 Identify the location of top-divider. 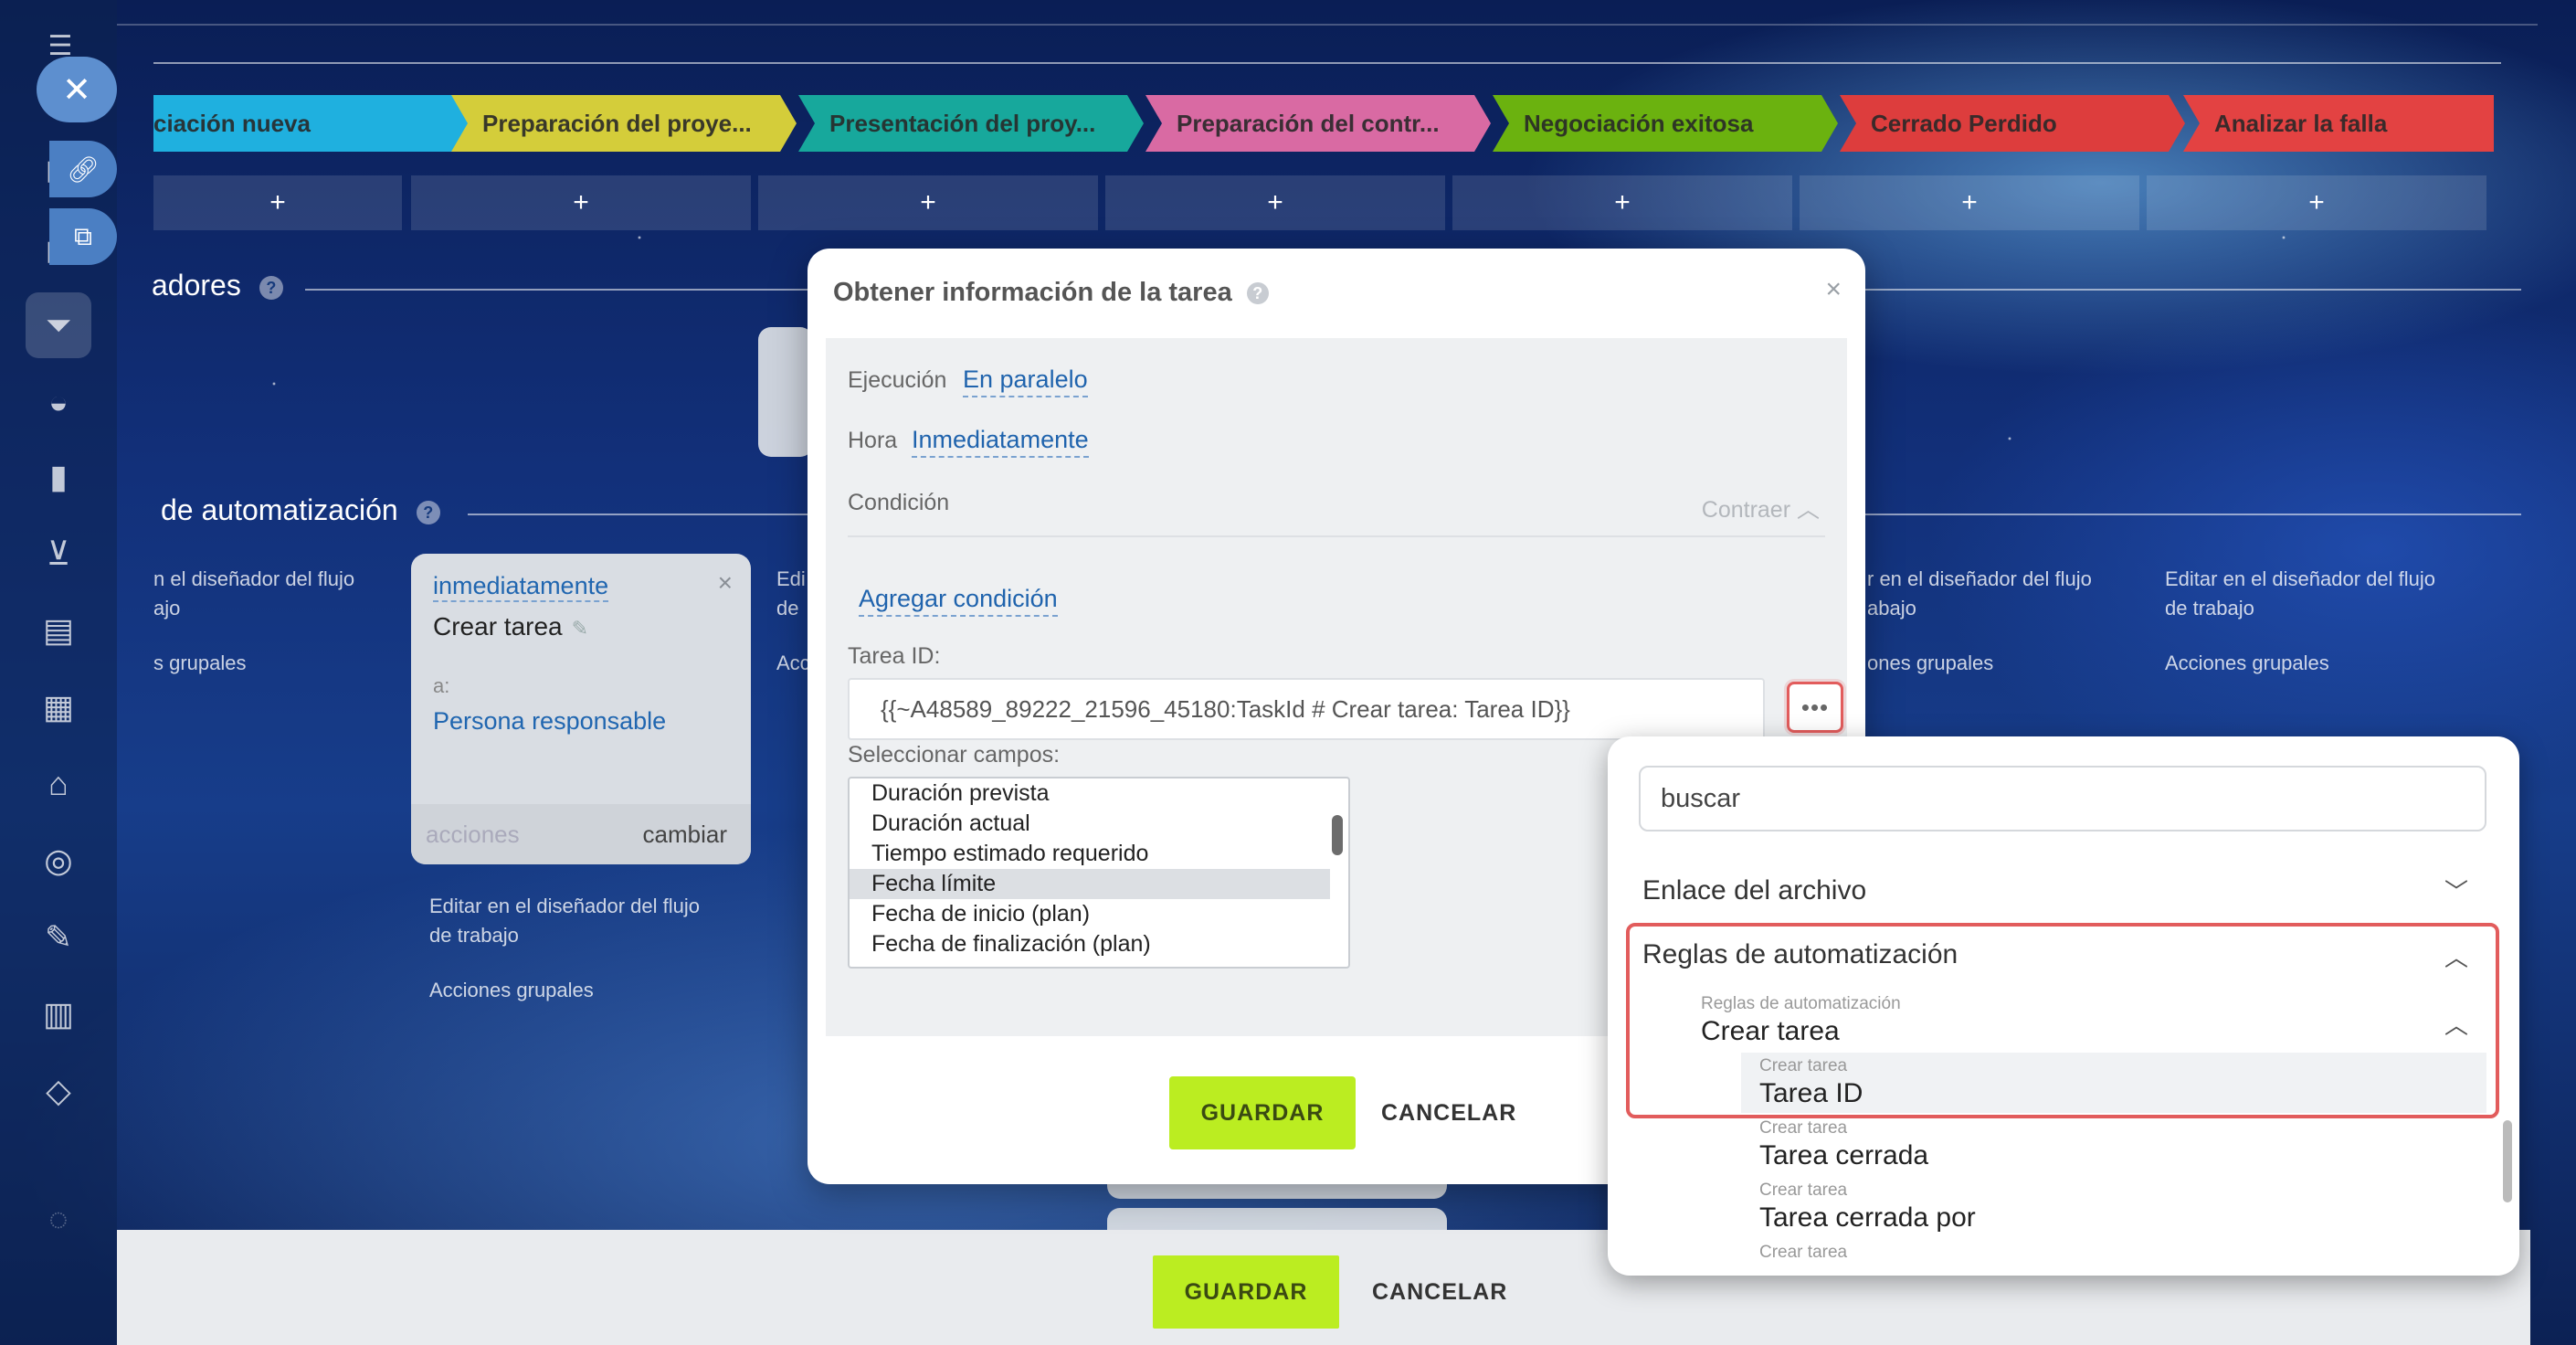
(1327, 63).